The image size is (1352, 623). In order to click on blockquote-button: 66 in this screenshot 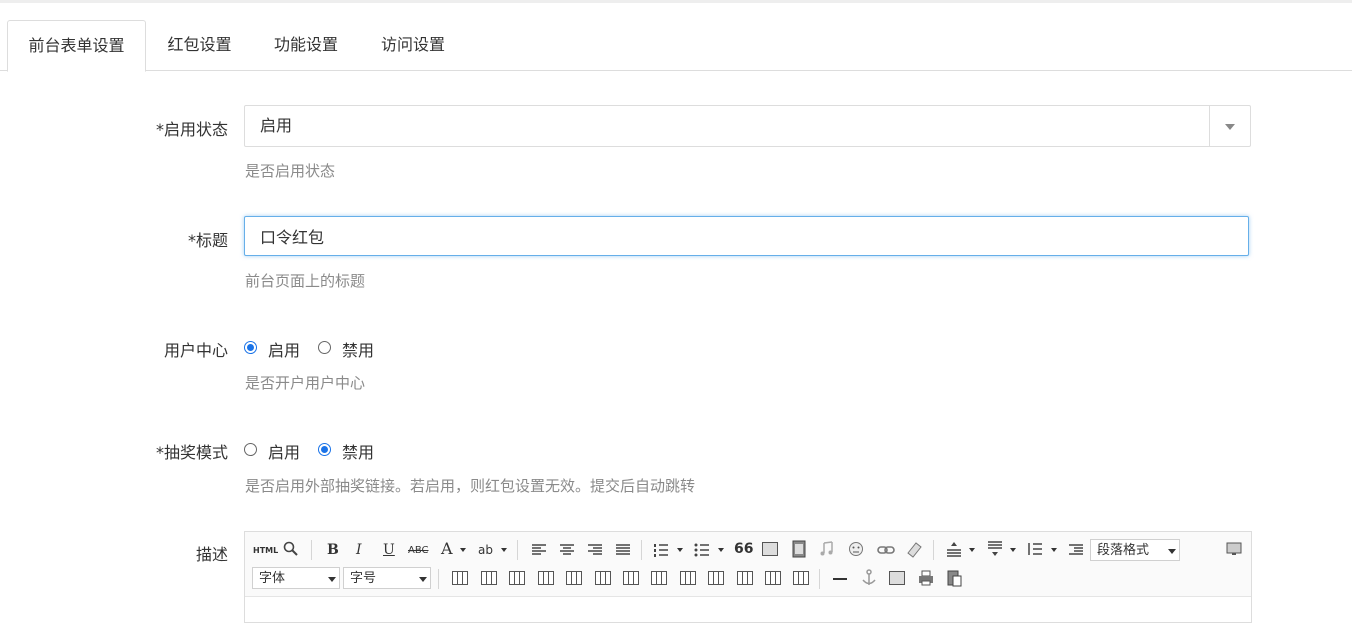, I will do `click(743, 549)`.